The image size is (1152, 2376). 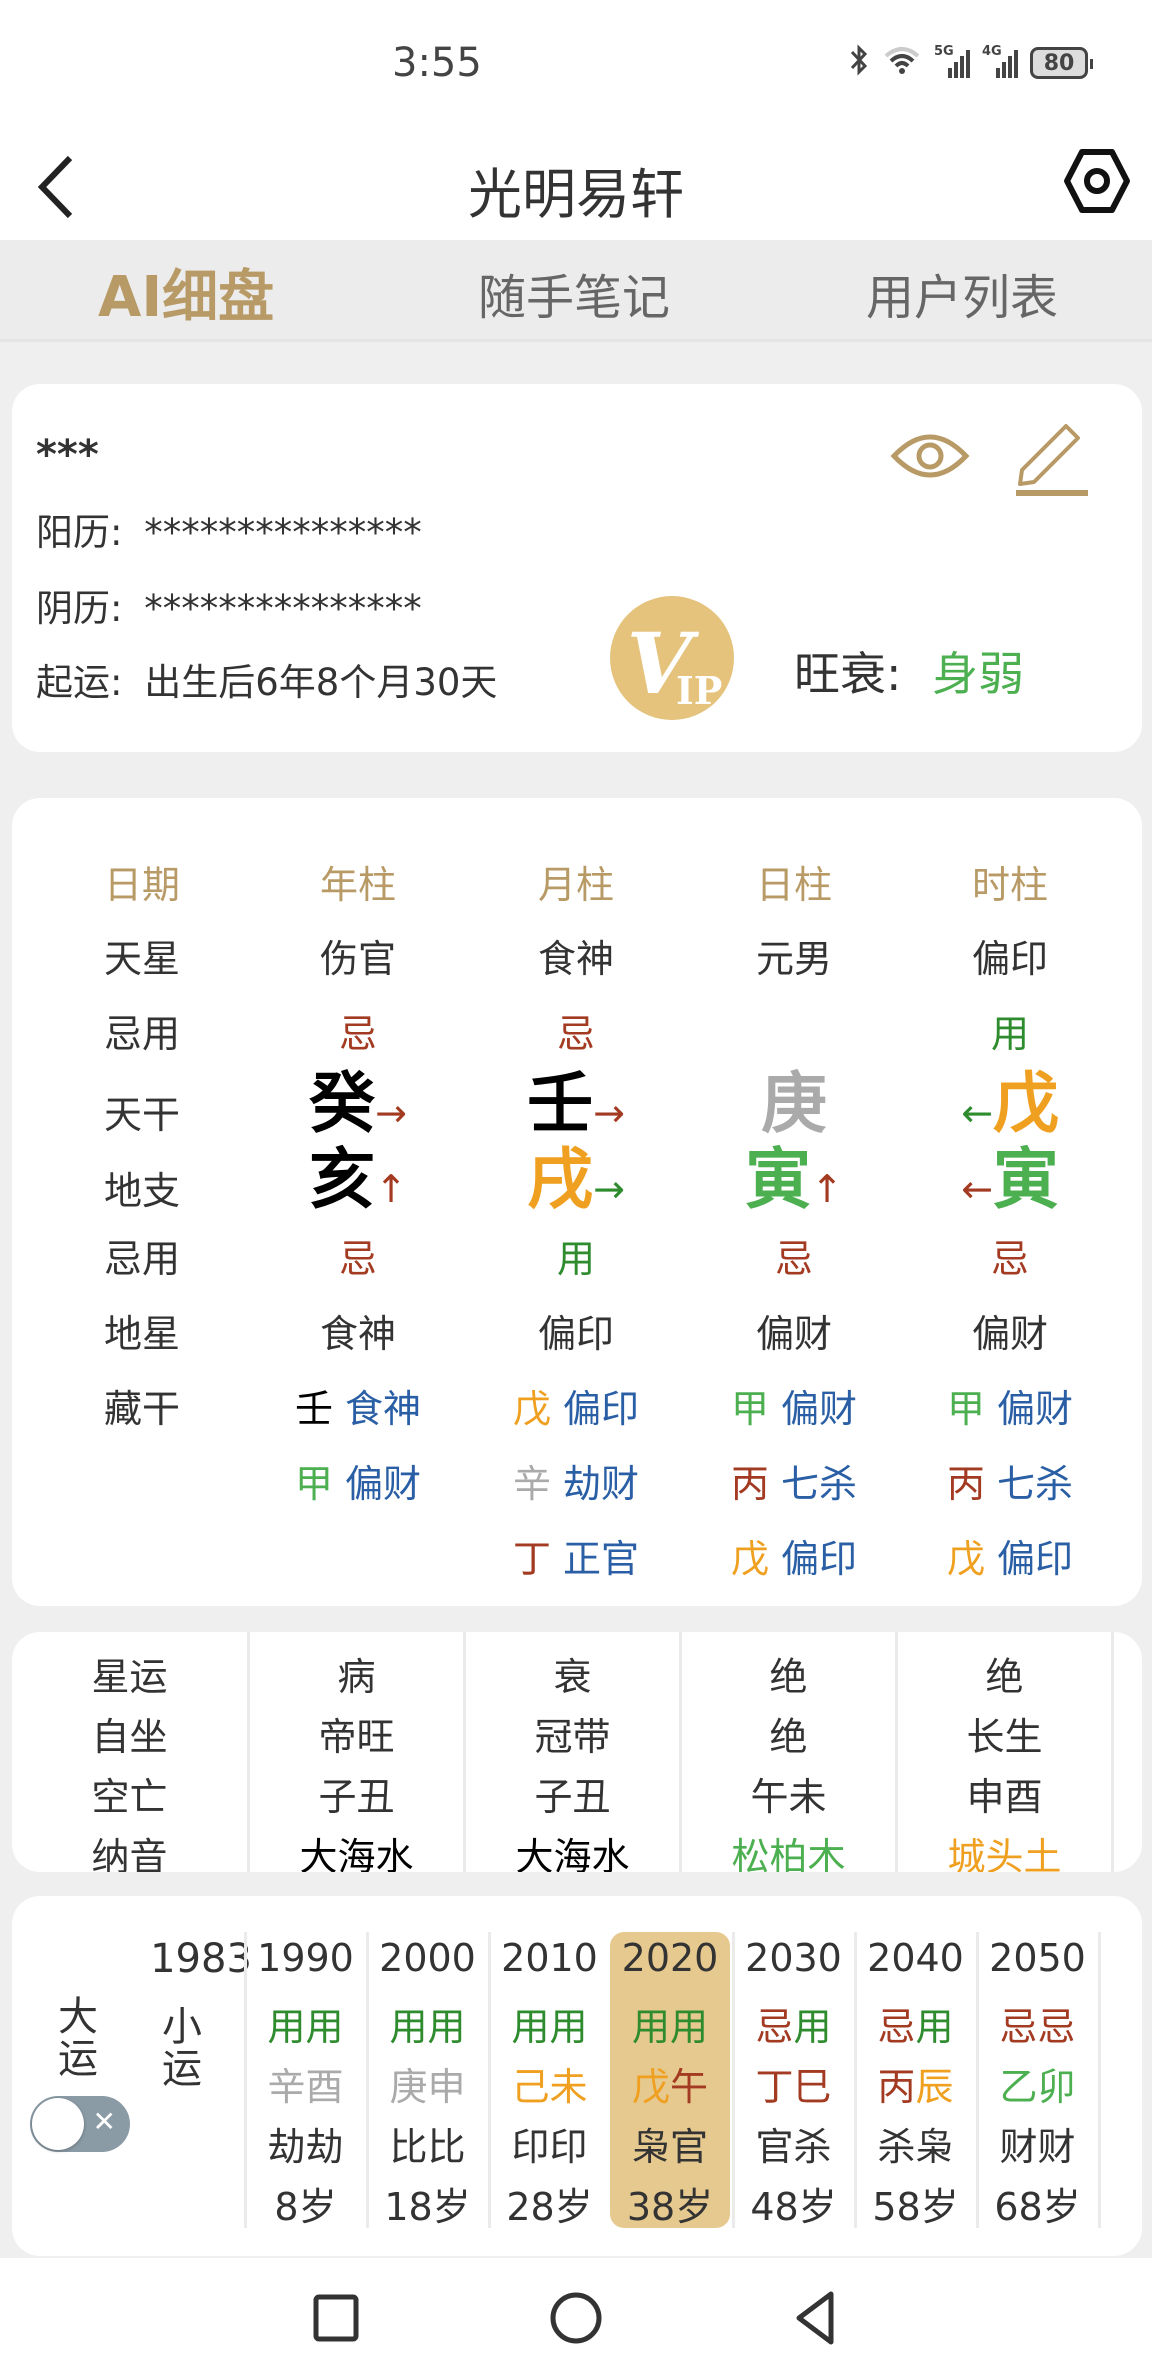 What do you see at coordinates (305, 1958) in the screenshot?
I see `dayun-year: 1990` at bounding box center [305, 1958].